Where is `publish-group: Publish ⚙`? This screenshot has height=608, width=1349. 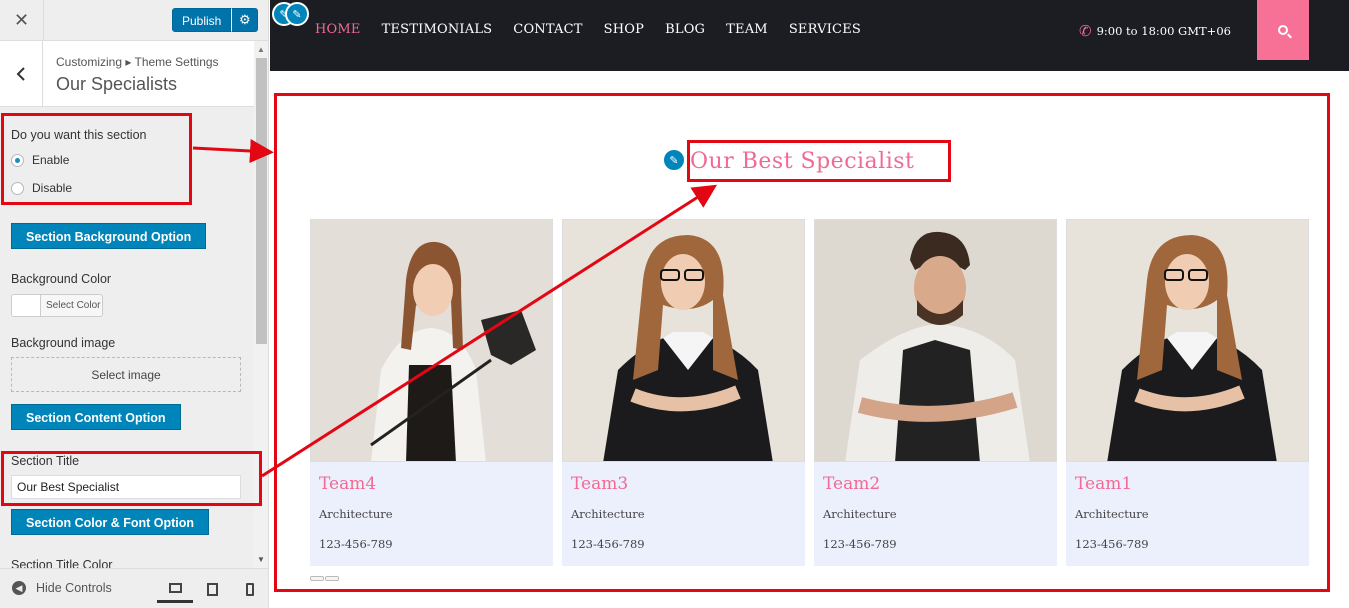 publish-group: Publish ⚙ is located at coordinates (215, 20).